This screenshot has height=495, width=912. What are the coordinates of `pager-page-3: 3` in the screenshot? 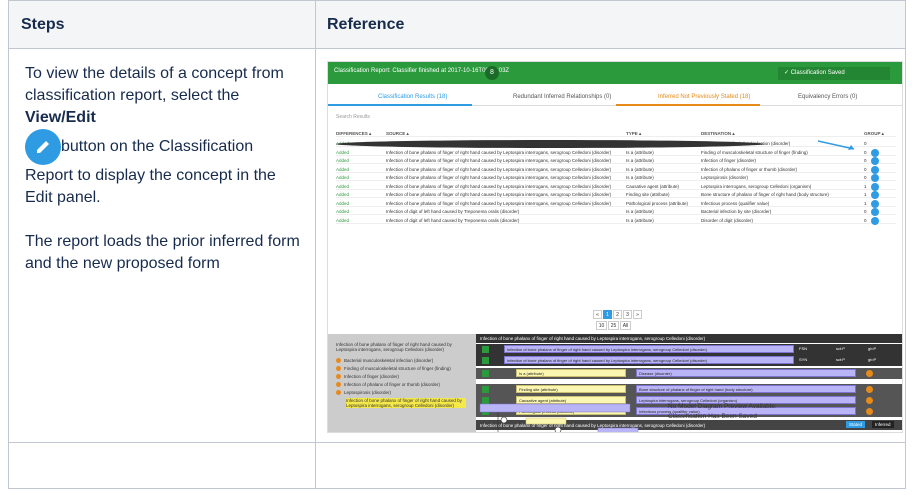 It's located at (627, 314).